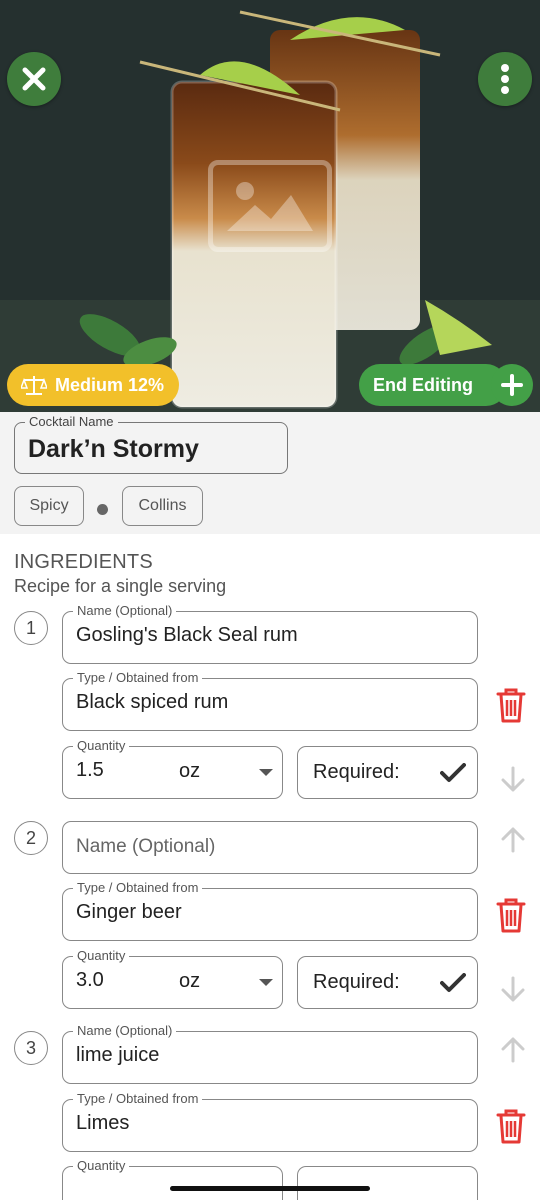  Describe the element at coordinates (172, 979) in the screenshot. I see `ingredient-quantity-field: Quantity 3.0 oz` at that location.